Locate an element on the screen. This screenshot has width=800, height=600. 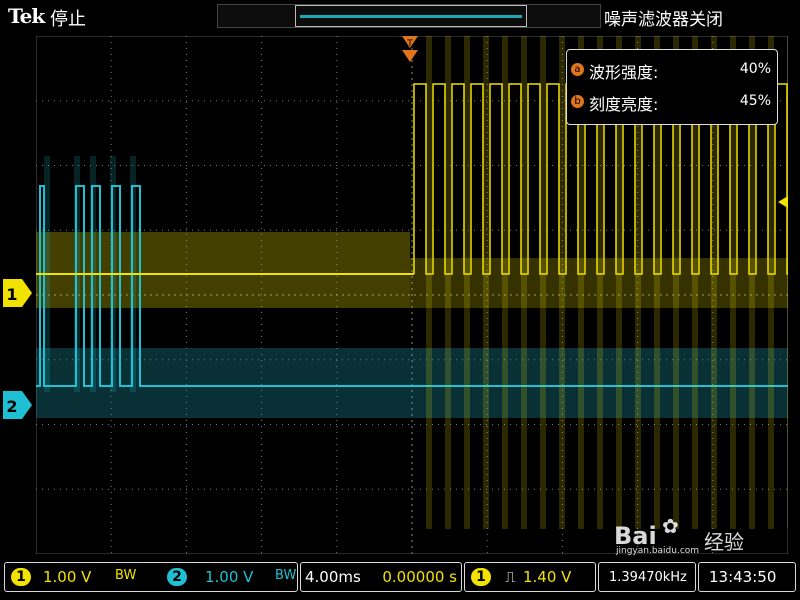
svg-text: 2 is located at coordinates (11, 406).